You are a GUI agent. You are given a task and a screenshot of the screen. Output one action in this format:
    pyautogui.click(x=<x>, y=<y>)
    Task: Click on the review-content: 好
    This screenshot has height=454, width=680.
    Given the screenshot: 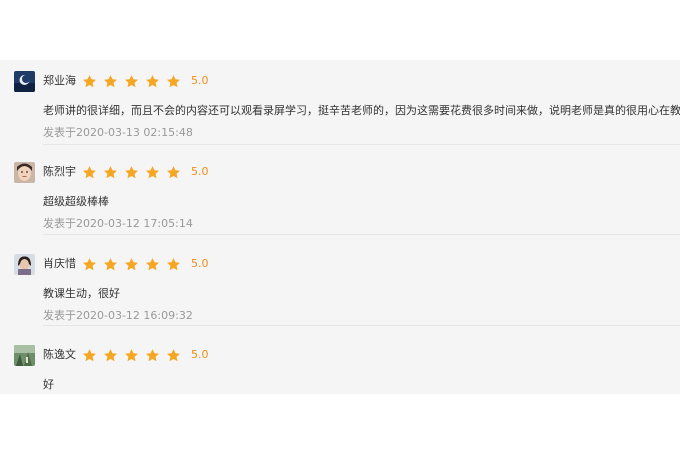 What is the action you would take?
    pyautogui.click(x=48, y=384)
    